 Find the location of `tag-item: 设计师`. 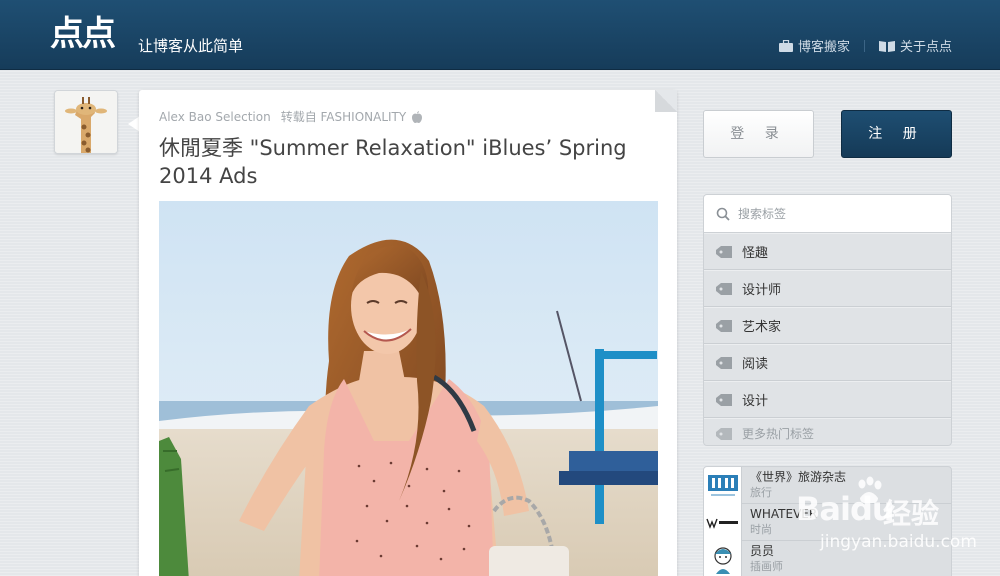

tag-item: 设计师 is located at coordinates (827, 288).